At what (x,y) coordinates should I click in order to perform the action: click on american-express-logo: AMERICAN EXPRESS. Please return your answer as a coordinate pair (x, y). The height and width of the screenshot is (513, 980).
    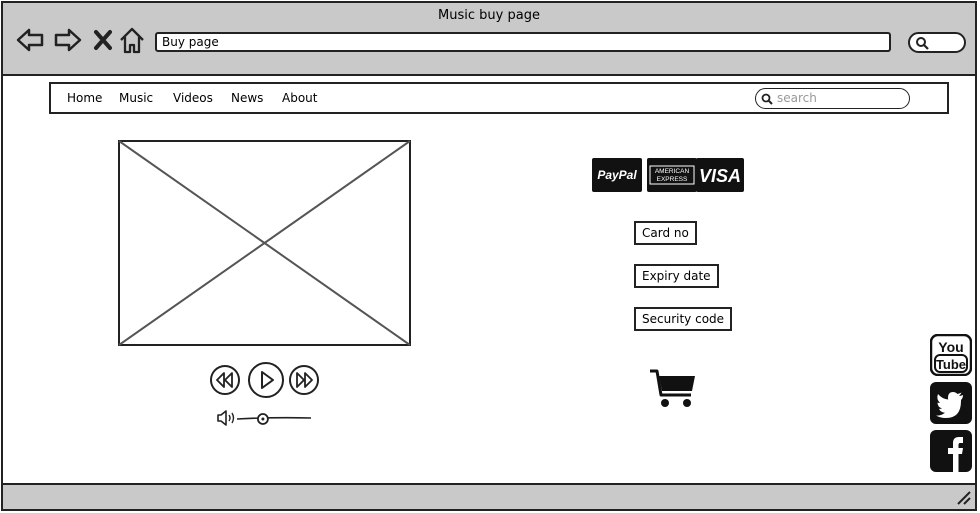
    Looking at the image, I should click on (672, 175).